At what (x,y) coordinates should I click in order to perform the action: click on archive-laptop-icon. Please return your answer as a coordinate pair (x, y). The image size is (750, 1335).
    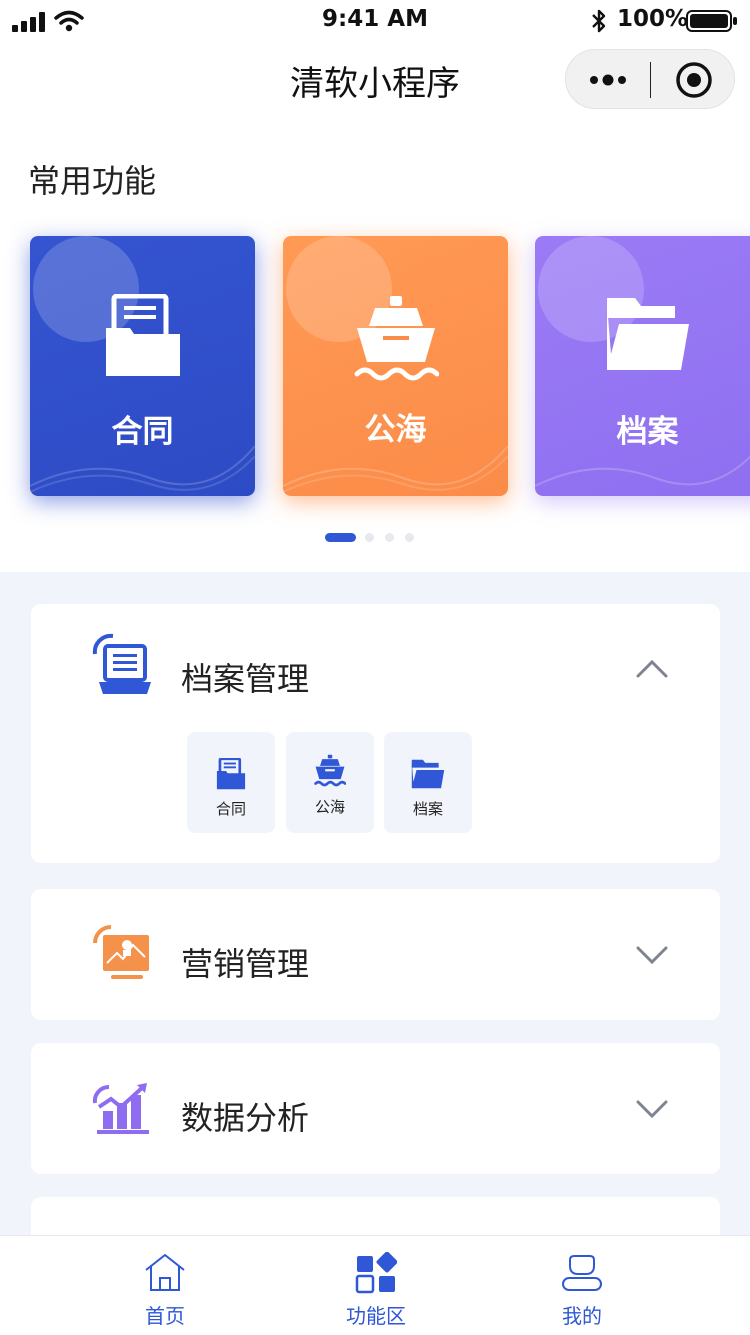
    Looking at the image, I should click on (121, 663).